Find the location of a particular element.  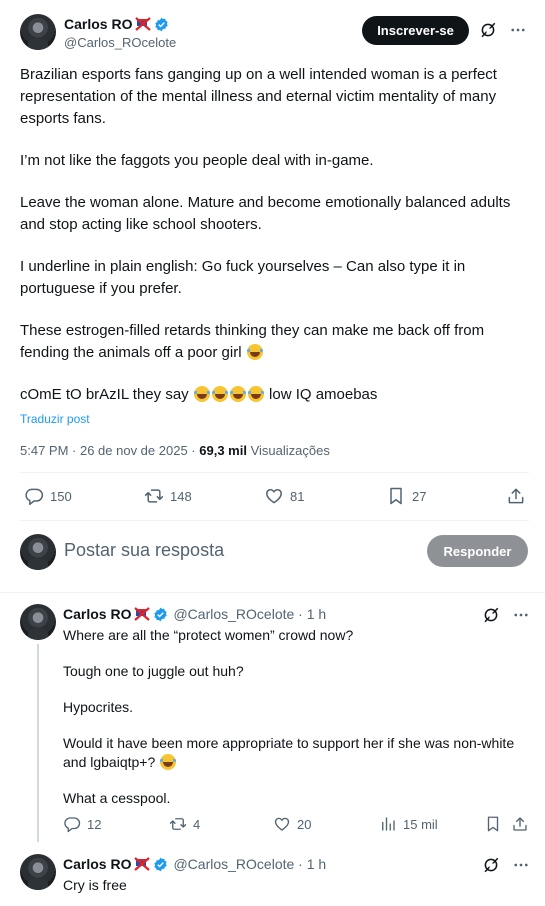

reply-input: Postar sua resposta is located at coordinates (144, 550).